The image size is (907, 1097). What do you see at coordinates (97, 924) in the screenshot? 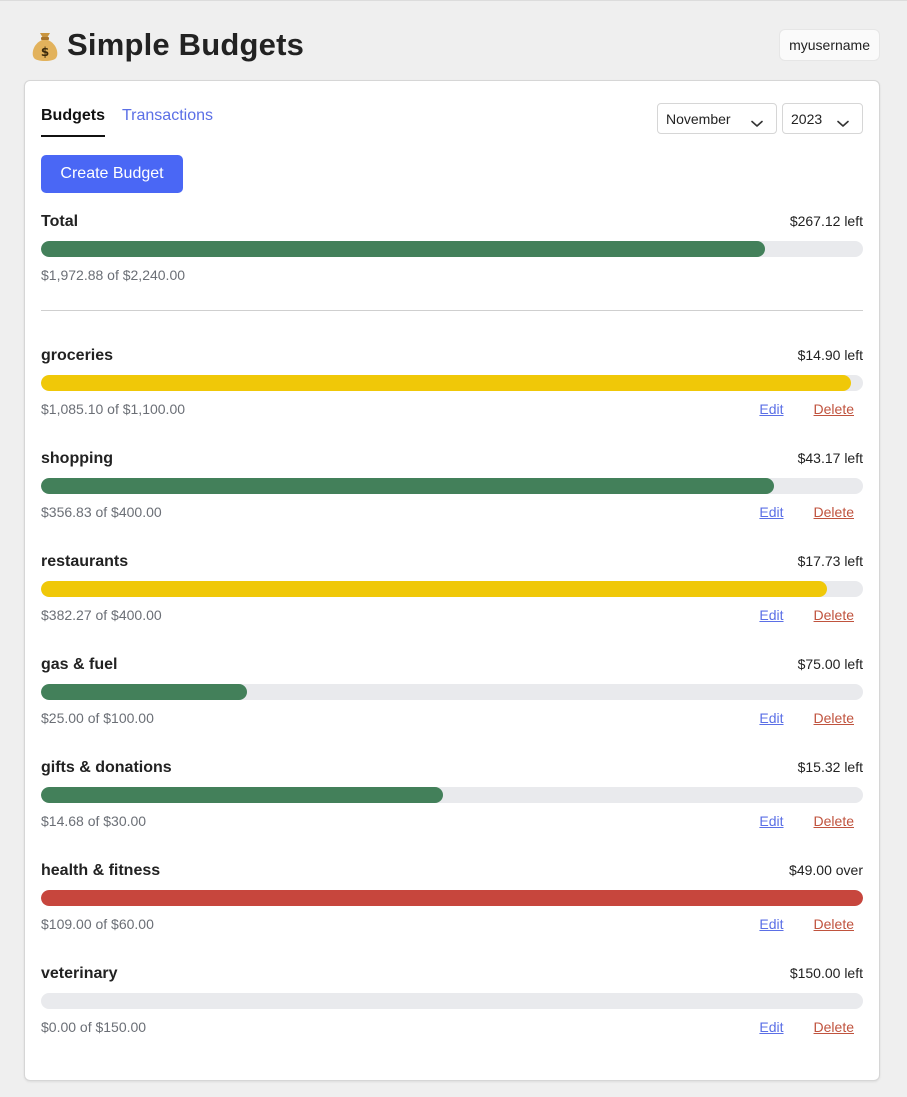
I see `budget-spent: $109.00 of $60.00` at bounding box center [97, 924].